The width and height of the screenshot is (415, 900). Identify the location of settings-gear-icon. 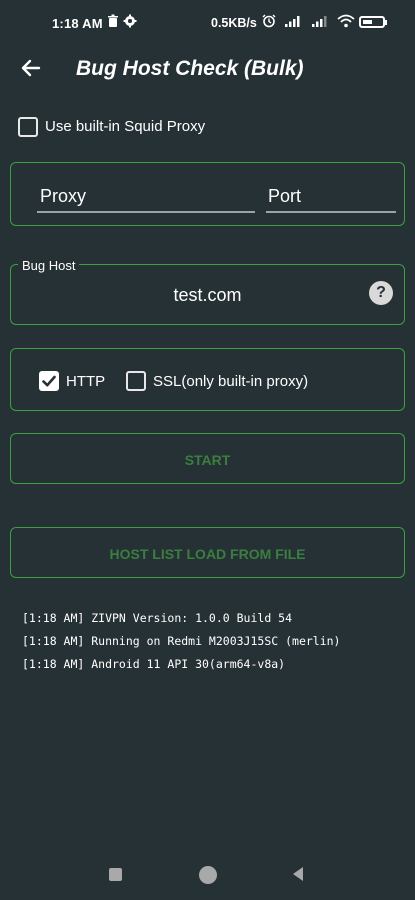
(130, 21).